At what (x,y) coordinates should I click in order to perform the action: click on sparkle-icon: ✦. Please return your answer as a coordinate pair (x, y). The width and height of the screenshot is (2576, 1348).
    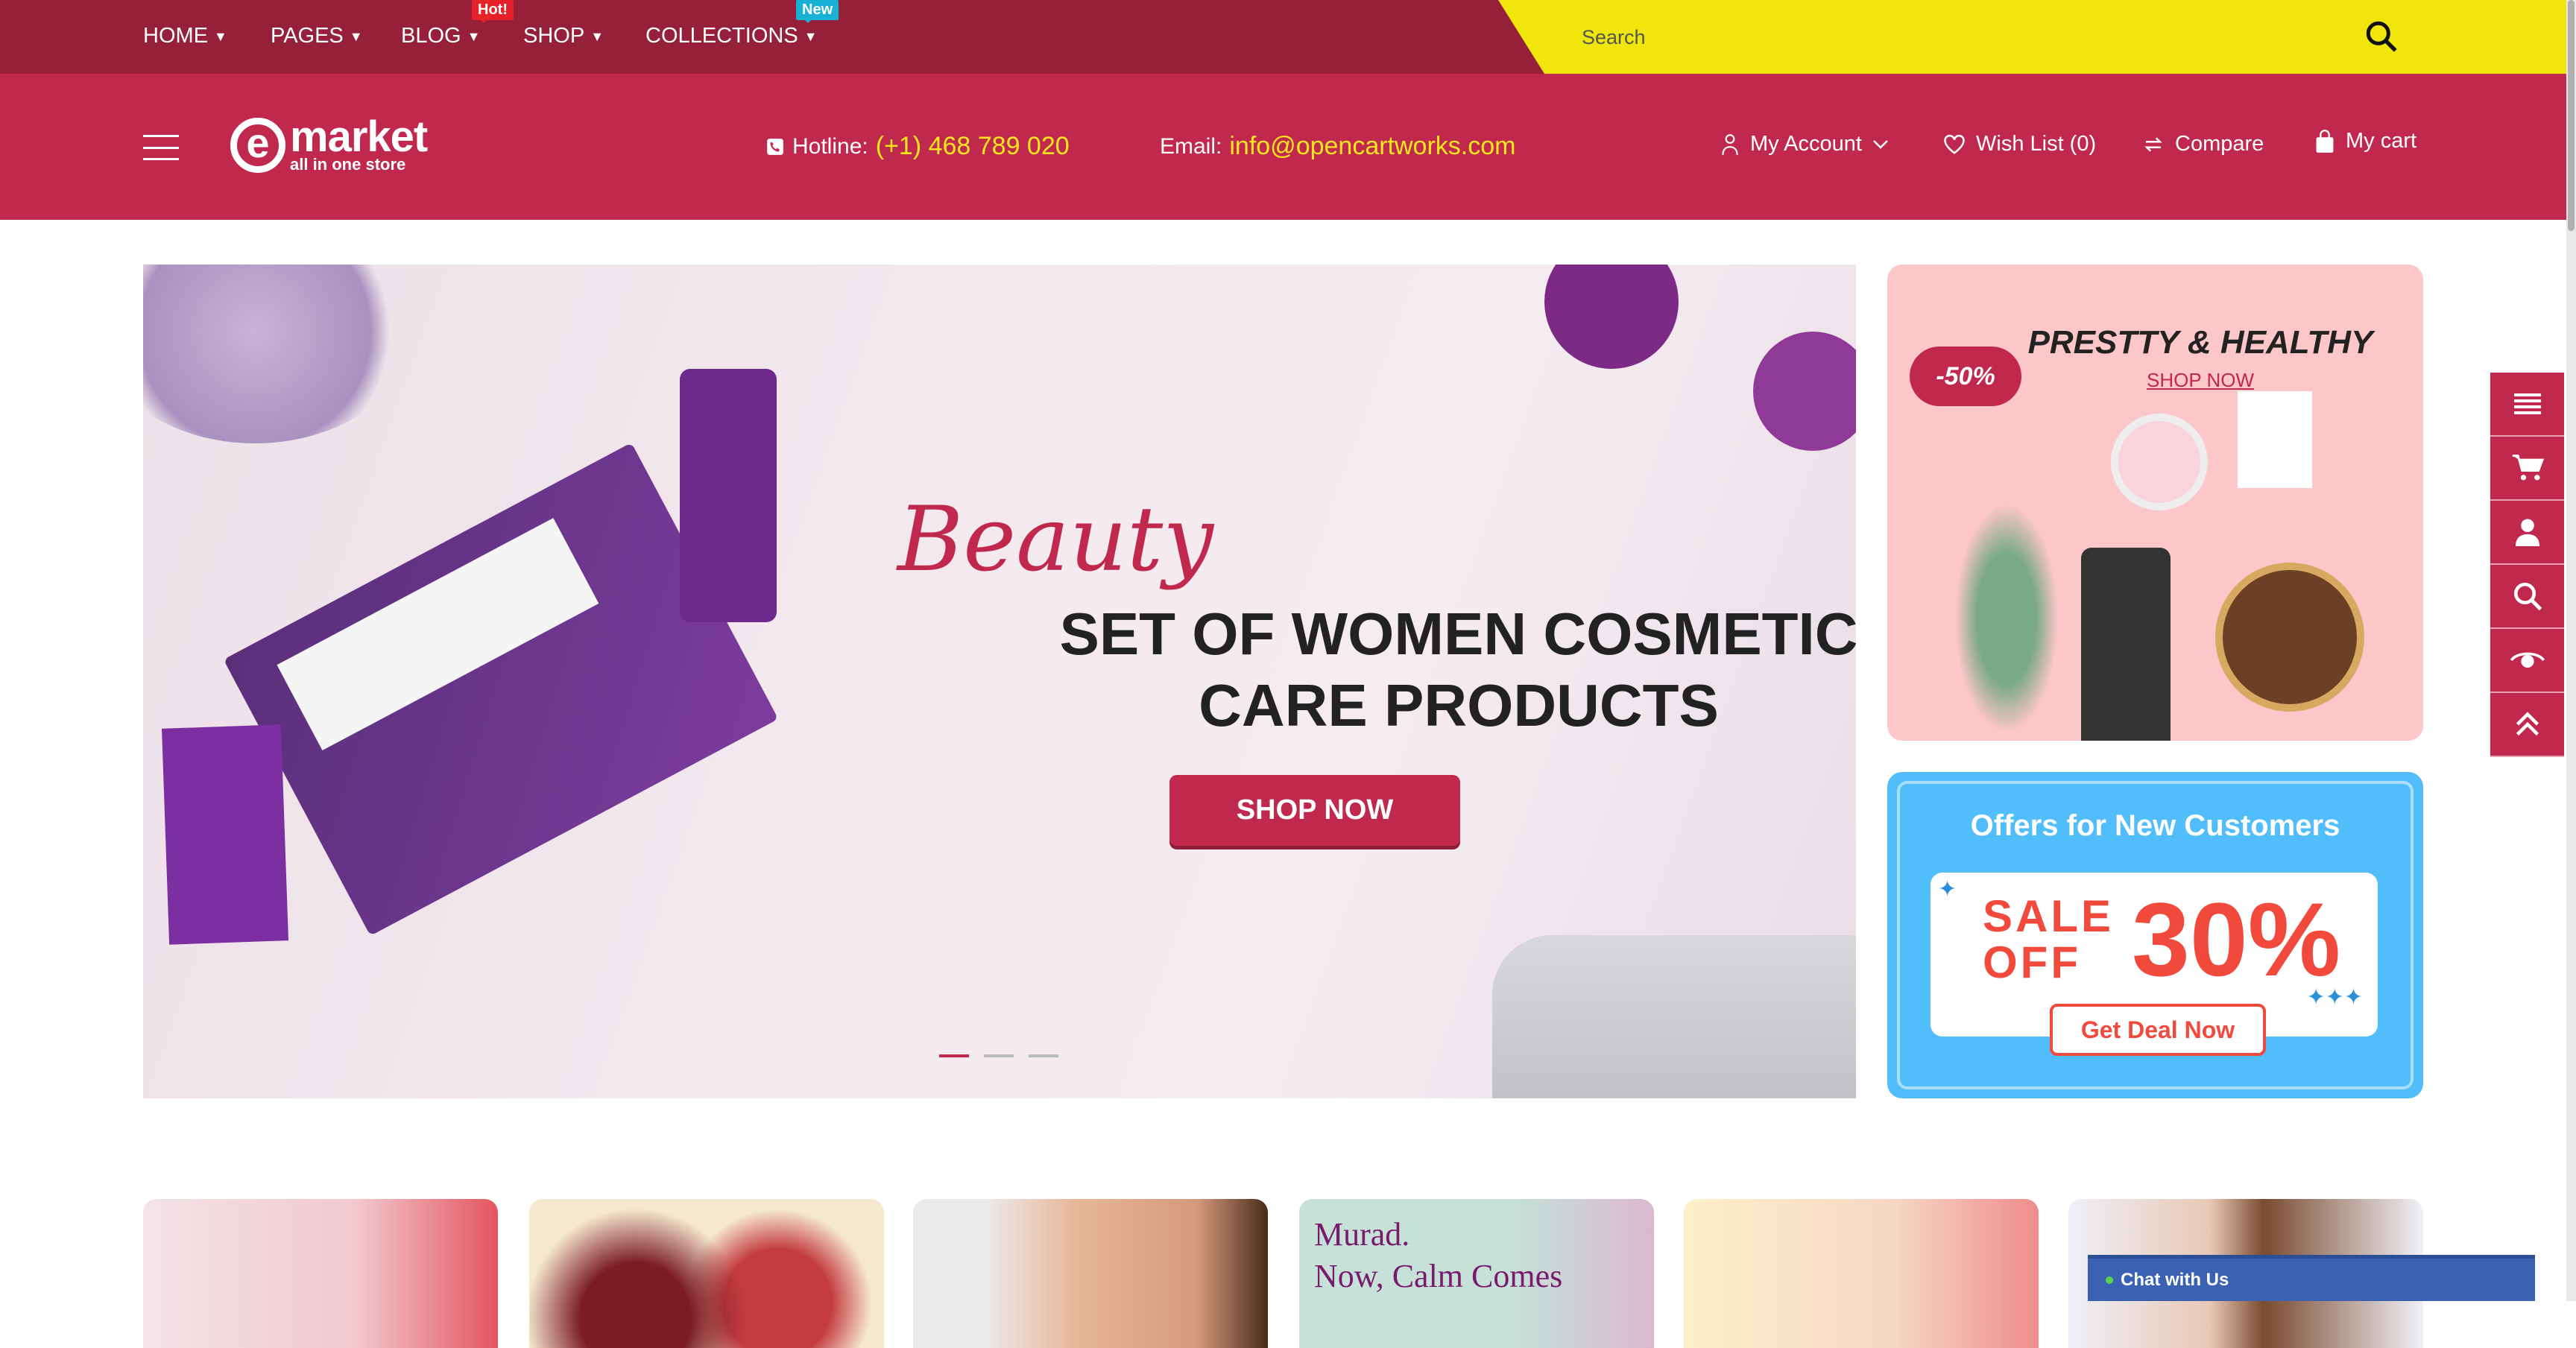
    Looking at the image, I should click on (1947, 889).